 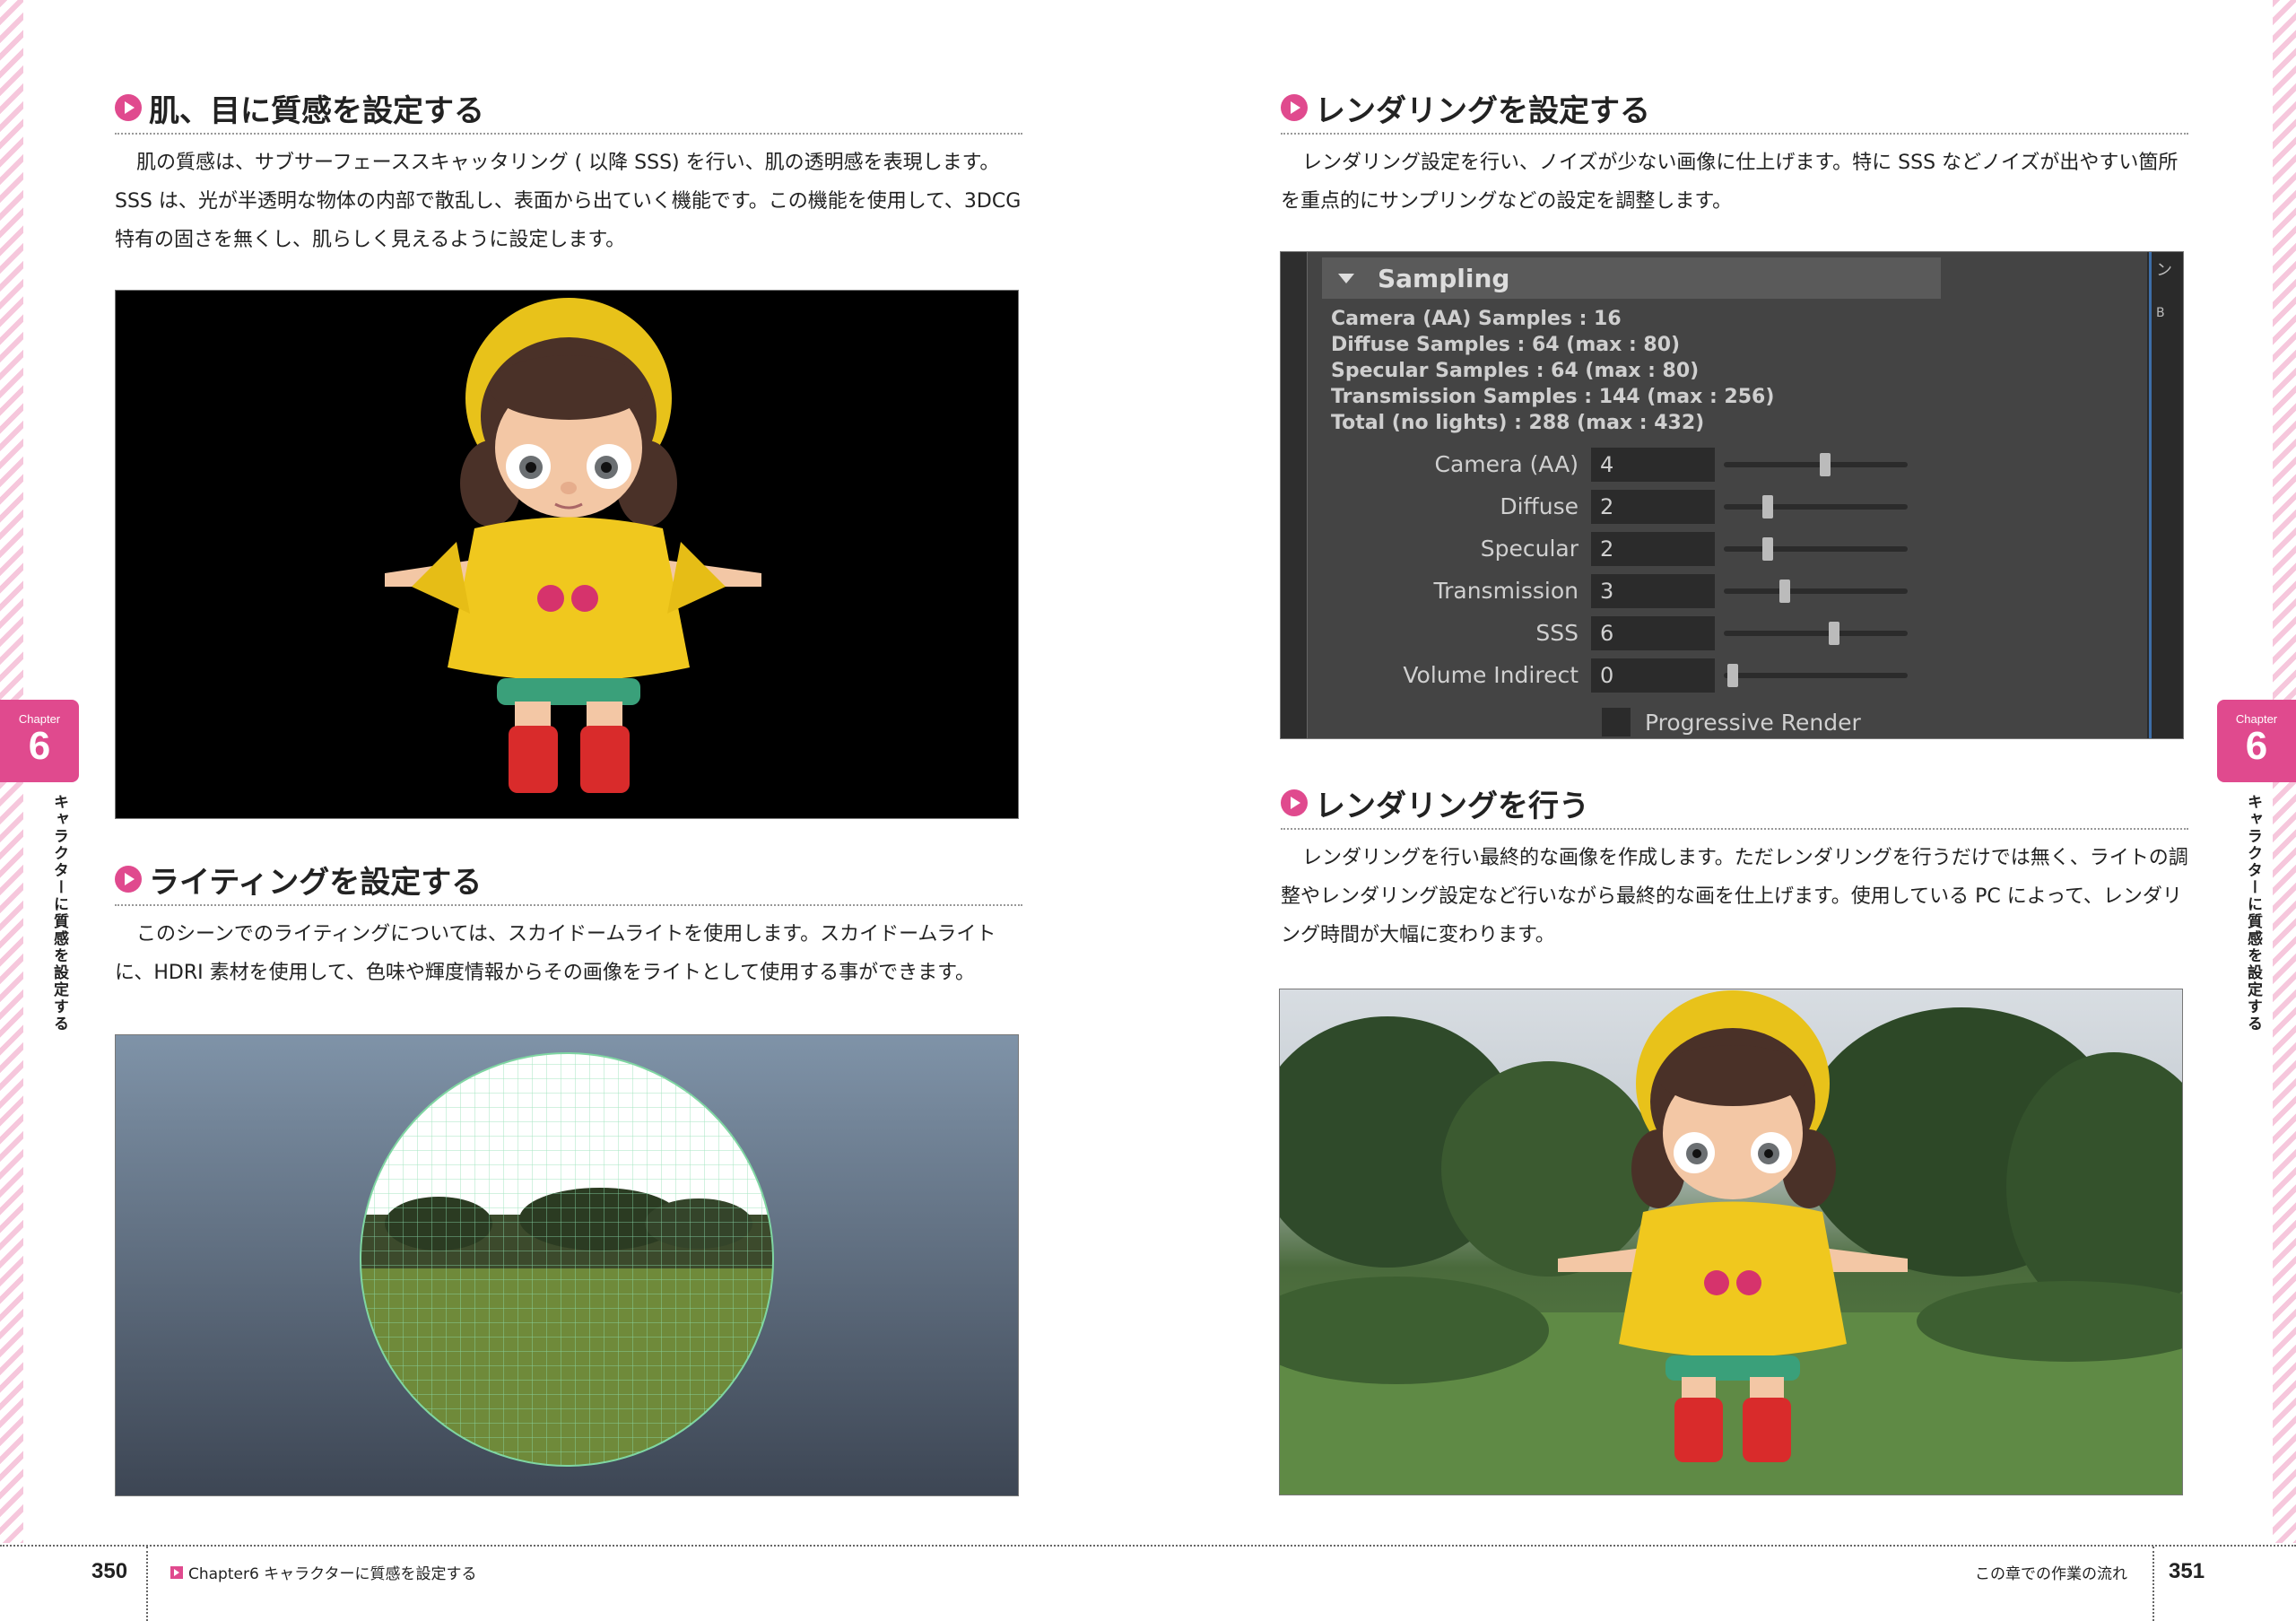 I want to click on character-illustration, so click(x=573, y=545).